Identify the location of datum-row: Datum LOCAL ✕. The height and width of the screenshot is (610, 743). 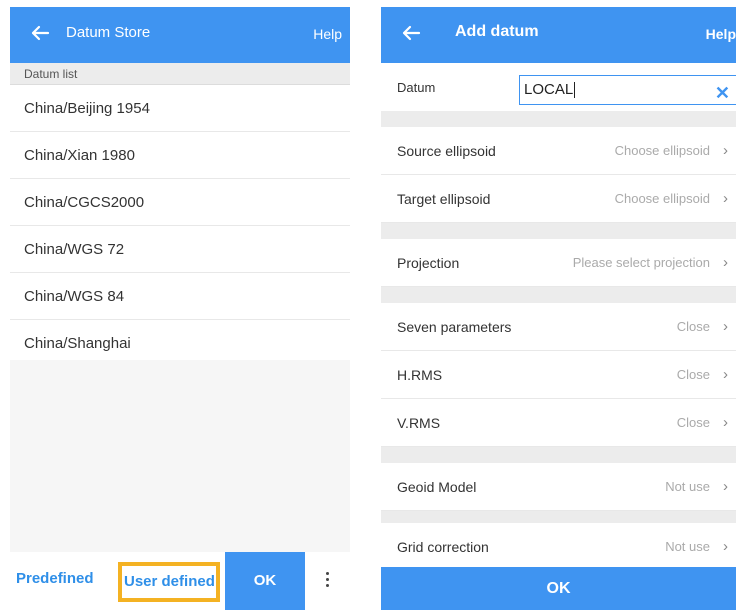
(558, 87).